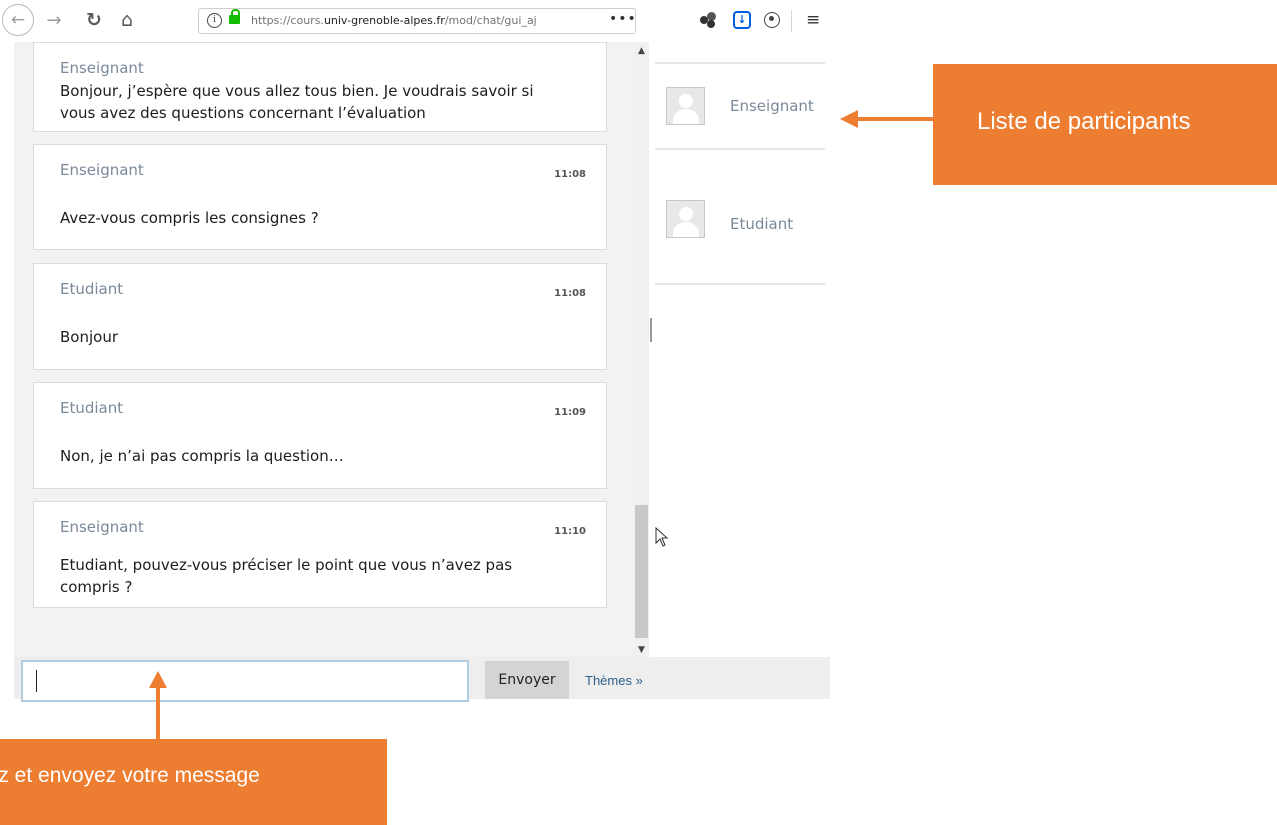 The image size is (1277, 825). I want to click on hamburger-menu-icon: ≡, so click(813, 20).